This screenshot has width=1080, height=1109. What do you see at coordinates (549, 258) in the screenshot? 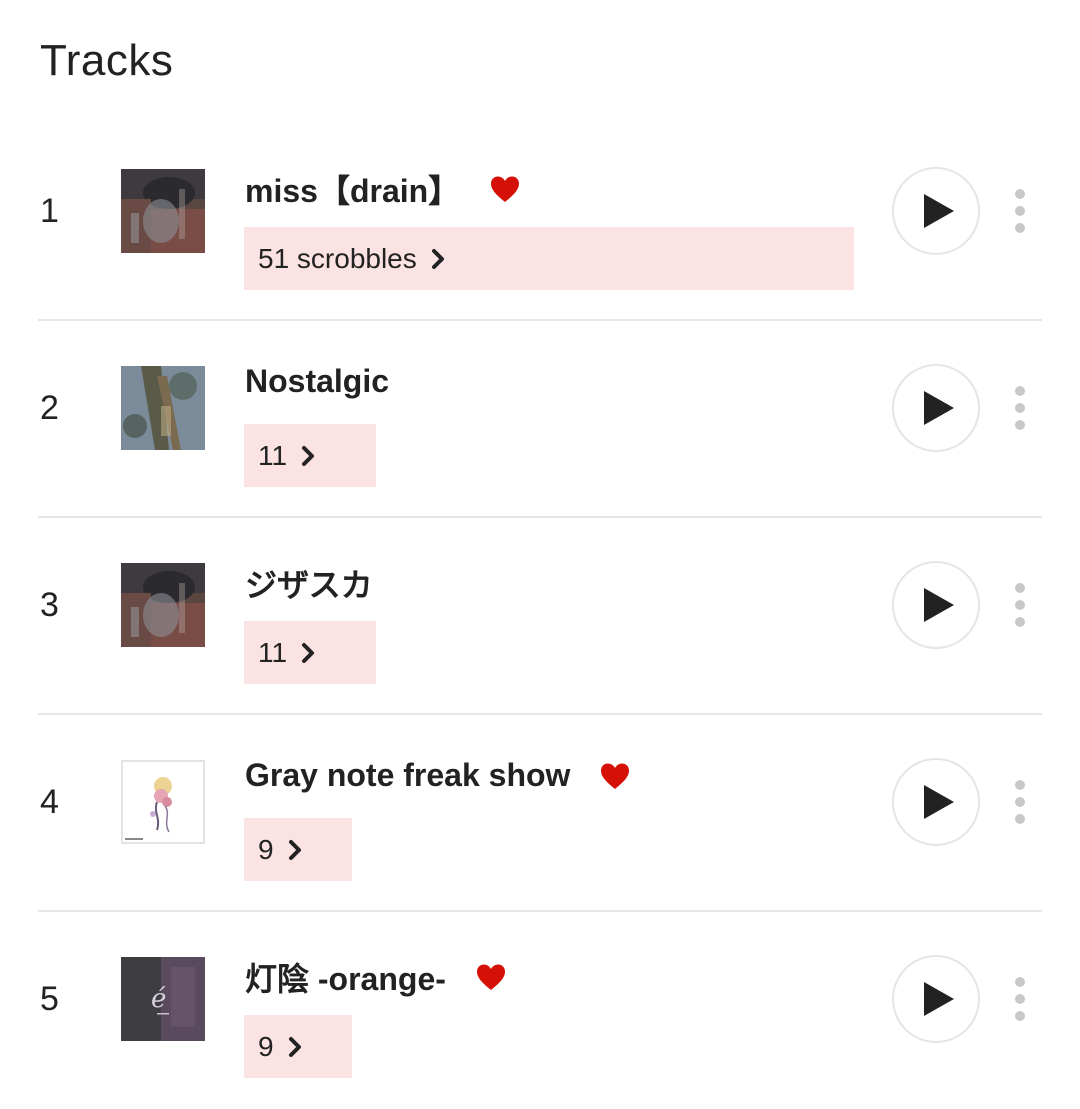
I see `scrobble-count-bar: 51 scrobbles` at bounding box center [549, 258].